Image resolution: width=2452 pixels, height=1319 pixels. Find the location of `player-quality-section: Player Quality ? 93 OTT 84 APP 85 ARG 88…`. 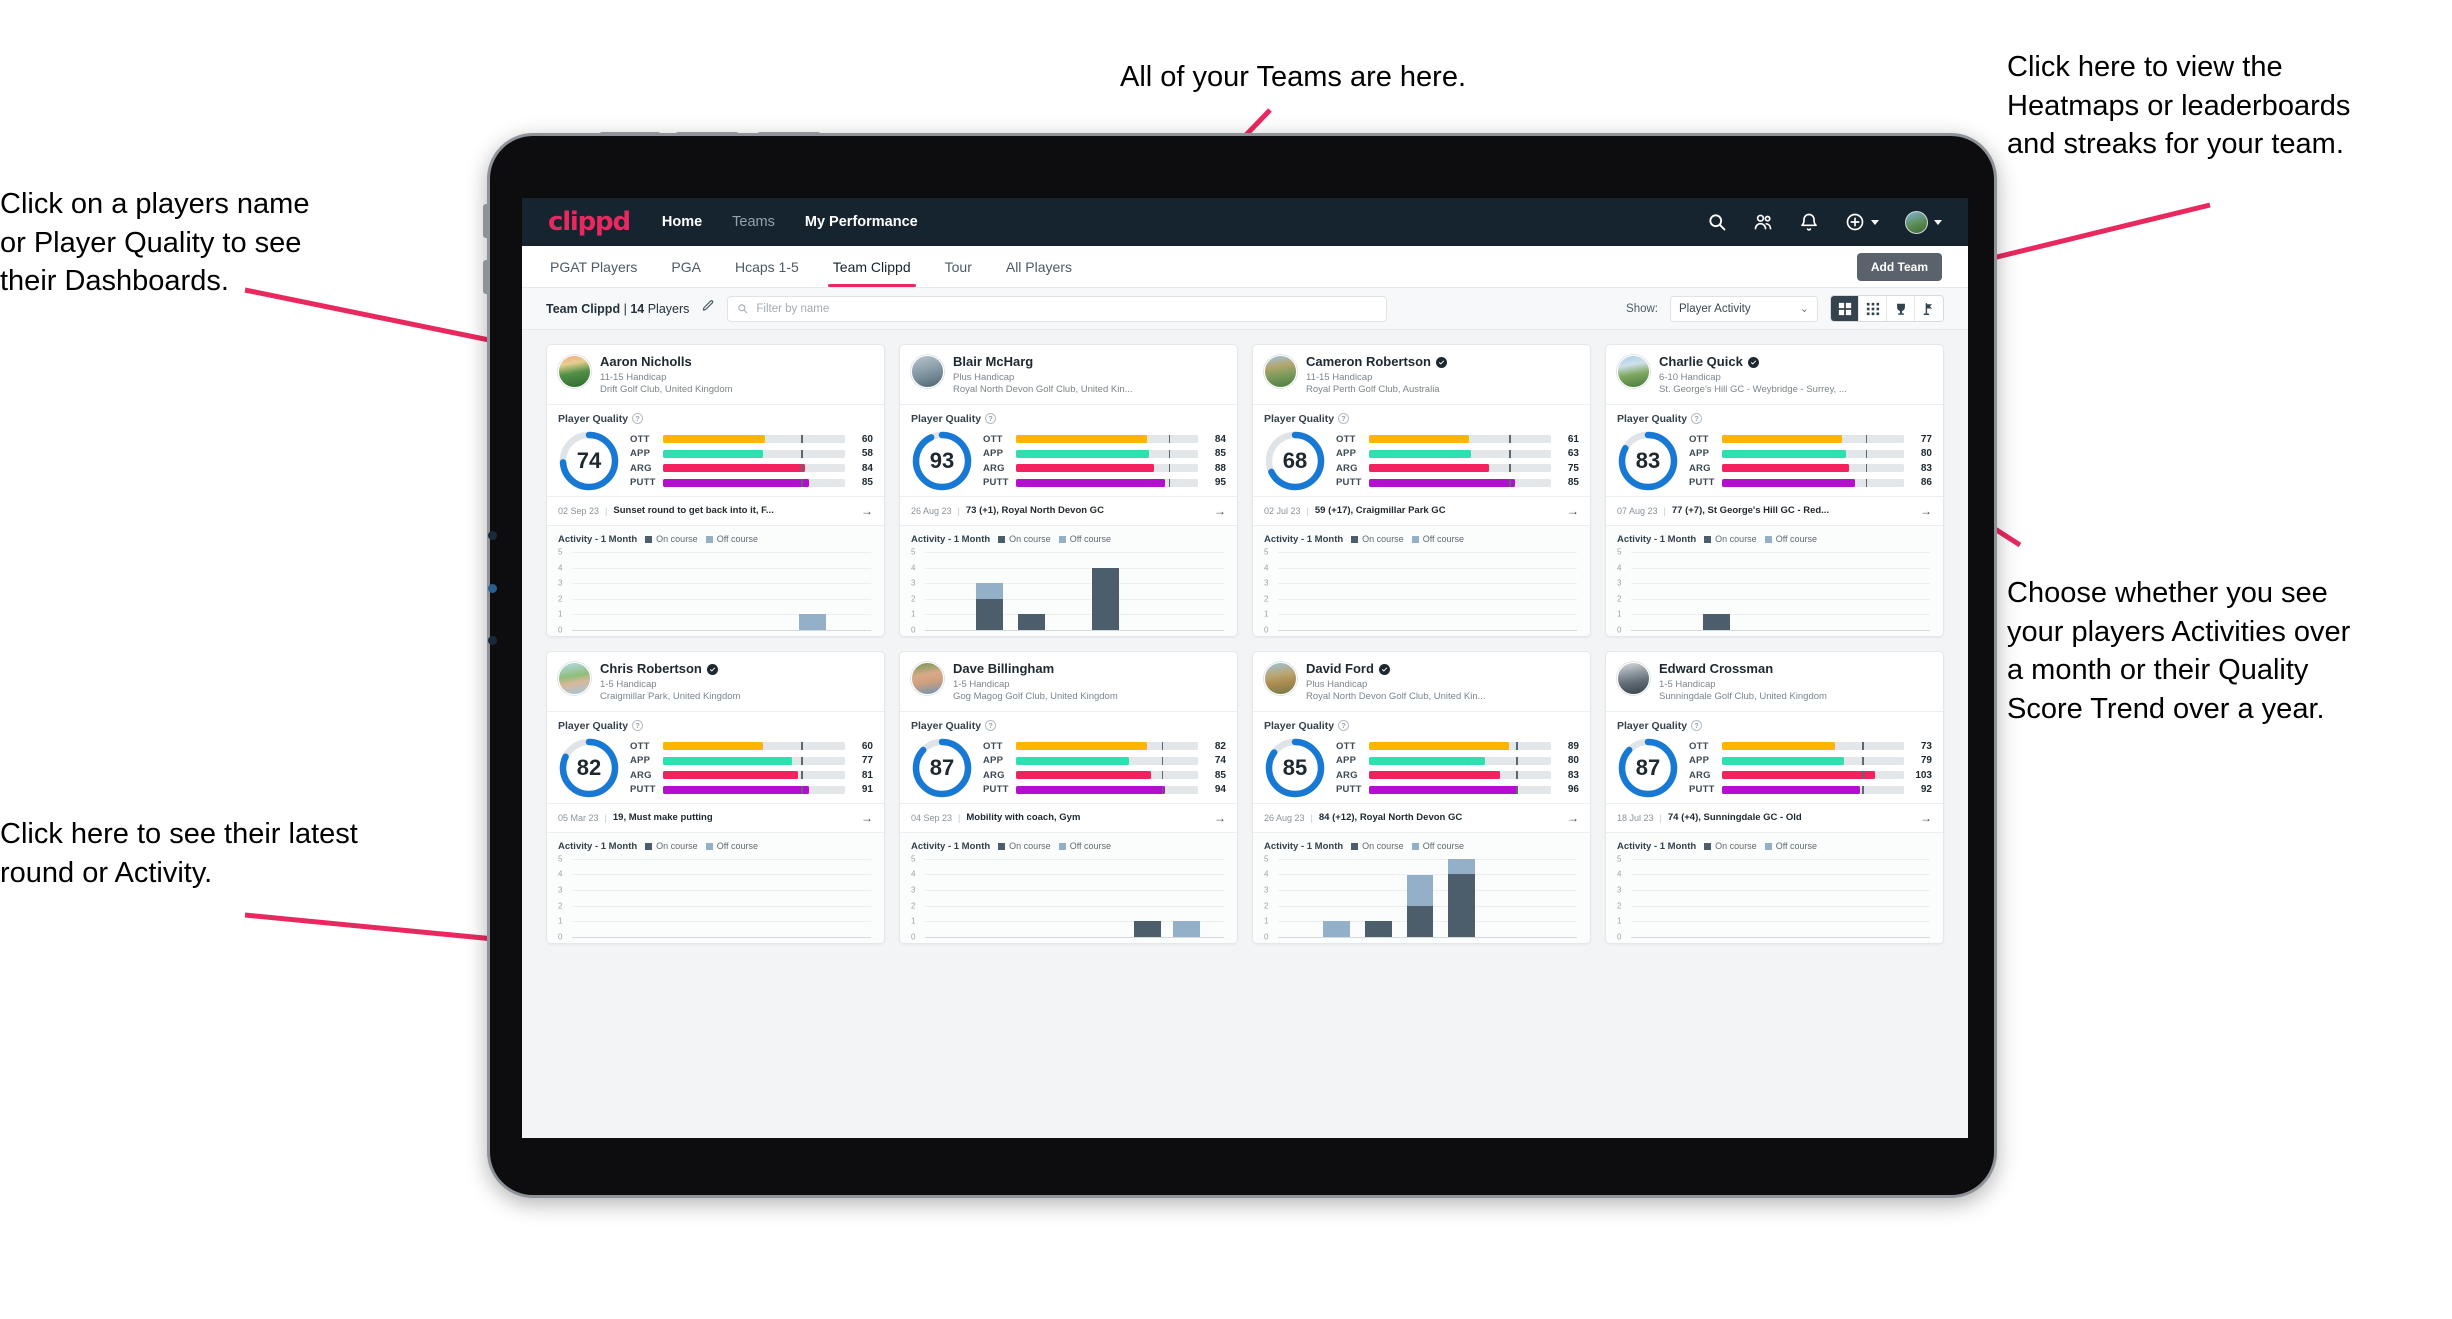

player-quality-section: Player Quality ? 93 OTT 84 APP 85 ARG 88… is located at coordinates (1068, 450).